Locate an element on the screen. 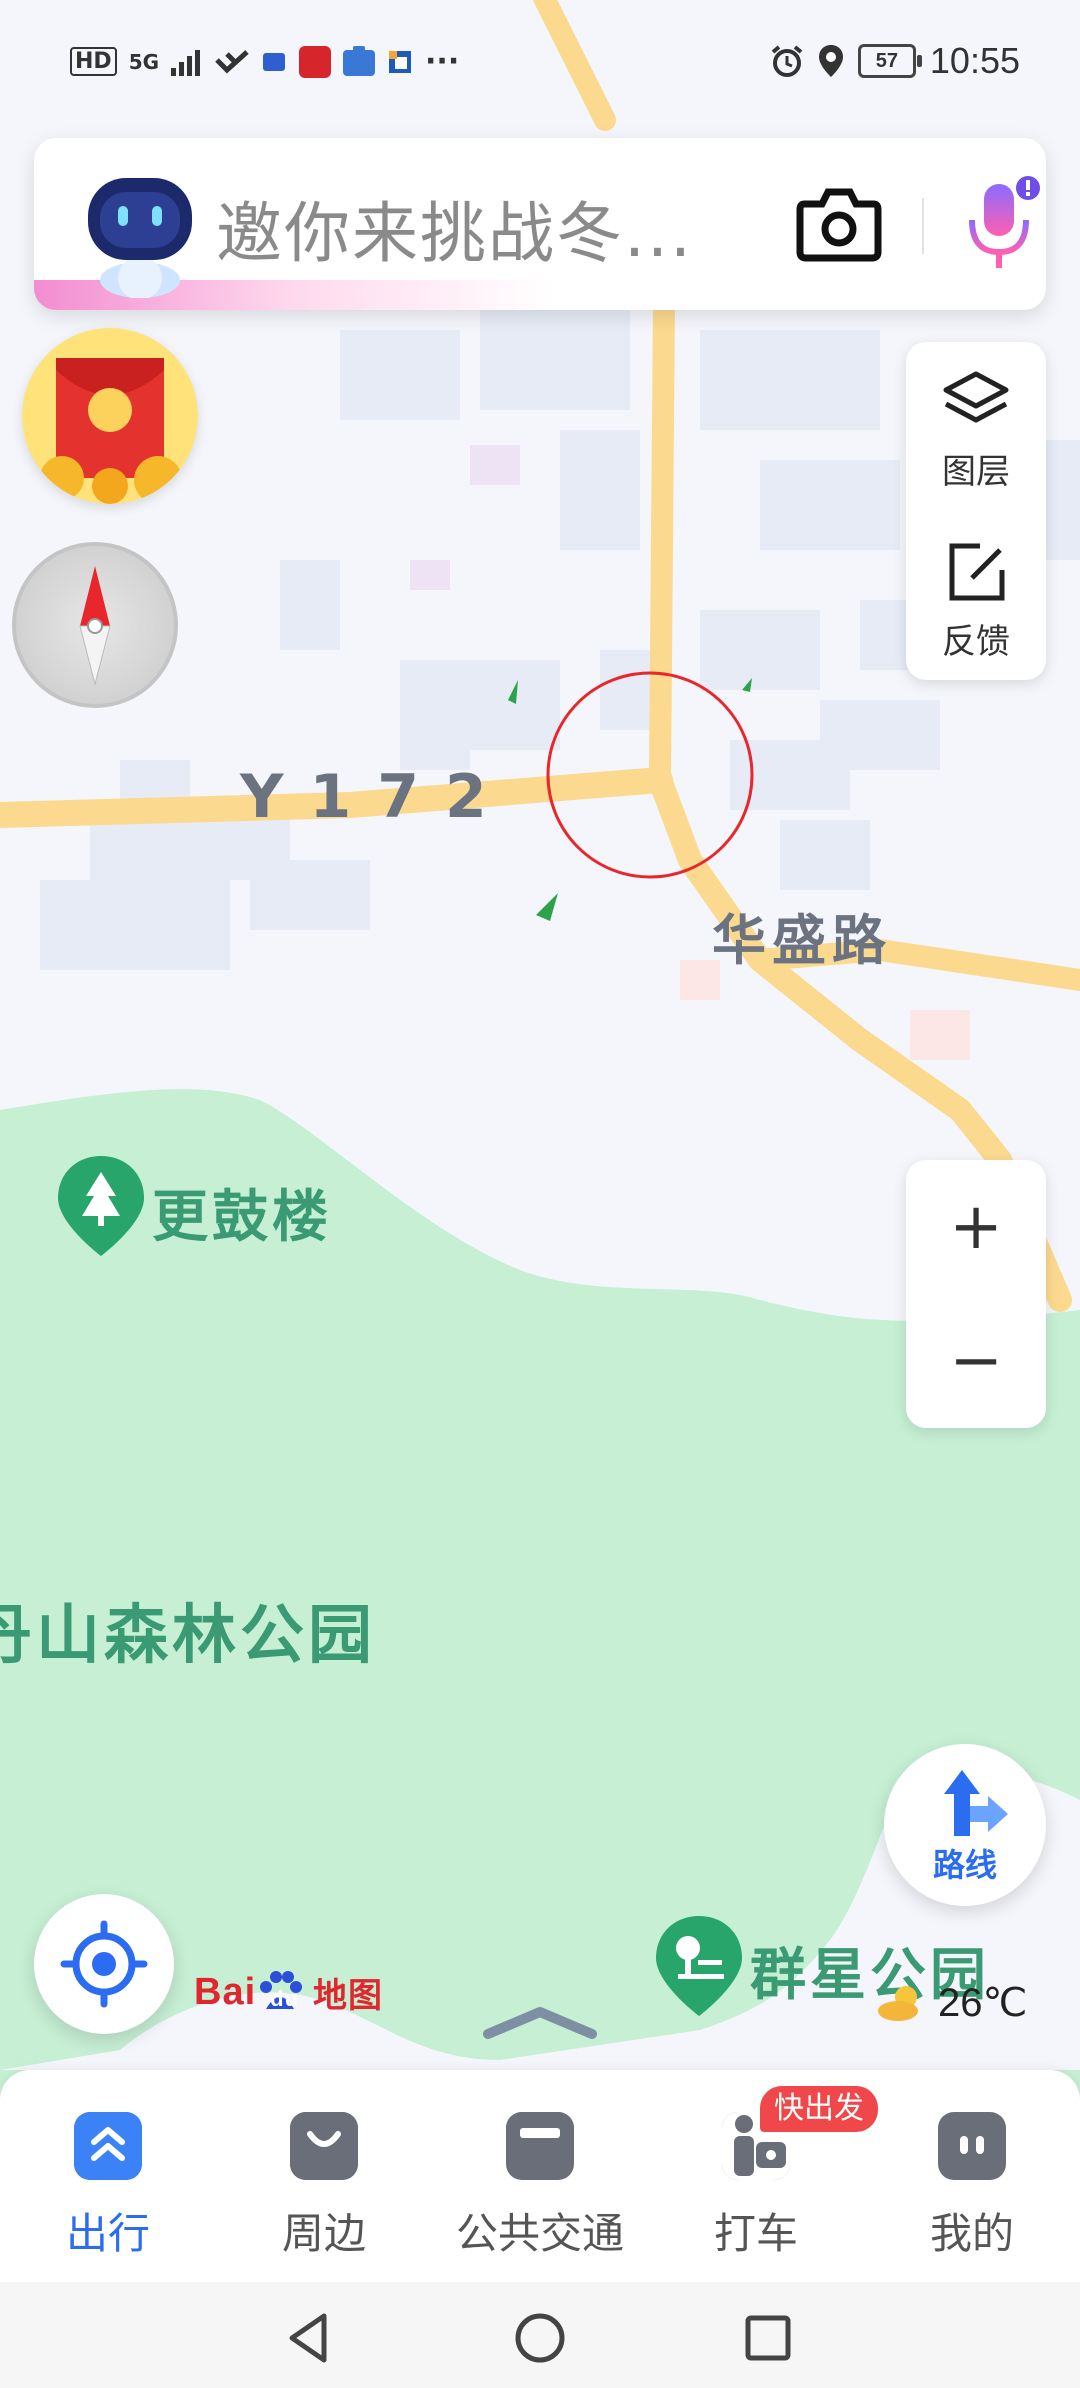 This screenshot has width=1080, height=2388. tab-me-label: 我的 is located at coordinates (971, 2233).